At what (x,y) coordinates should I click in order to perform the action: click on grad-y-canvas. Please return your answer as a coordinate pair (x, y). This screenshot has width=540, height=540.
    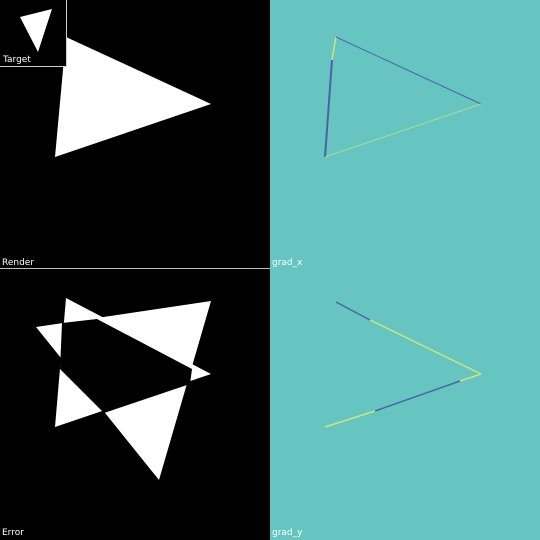
    Looking at the image, I should click on (403, 364).